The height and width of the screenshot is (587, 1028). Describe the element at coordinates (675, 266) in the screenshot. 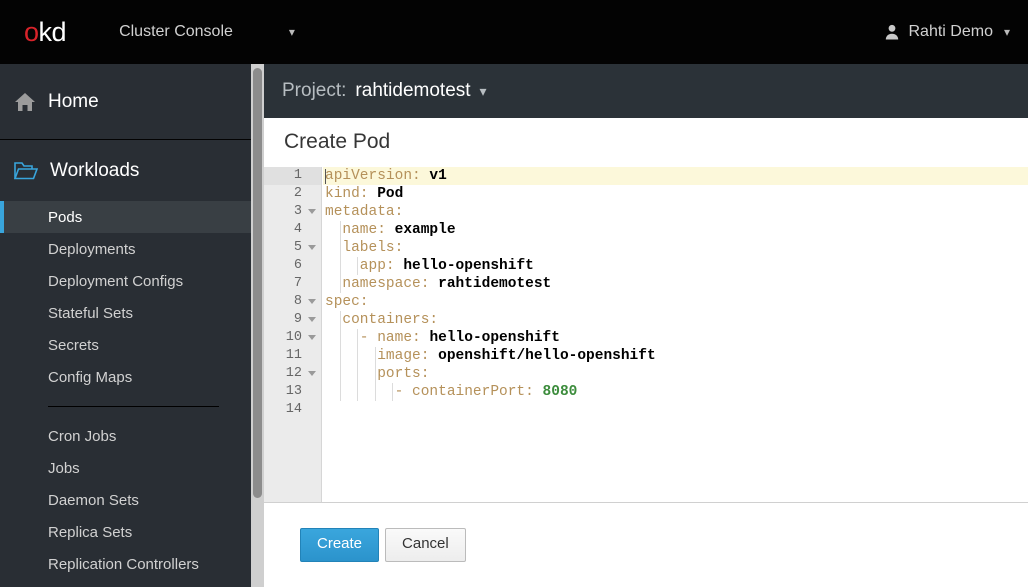

I see `editor-code-line: app: hello-openshift` at that location.